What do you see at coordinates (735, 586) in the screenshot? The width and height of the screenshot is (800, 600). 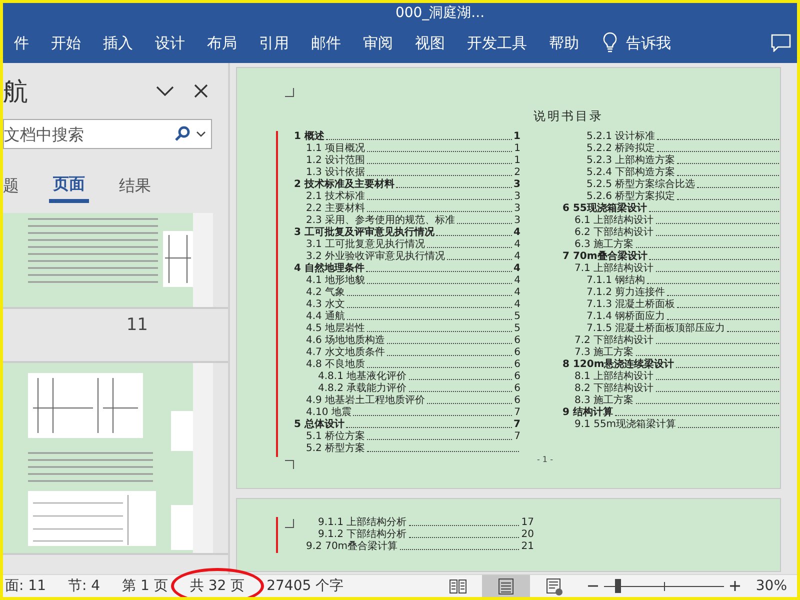 I see `plus-icon` at bounding box center [735, 586].